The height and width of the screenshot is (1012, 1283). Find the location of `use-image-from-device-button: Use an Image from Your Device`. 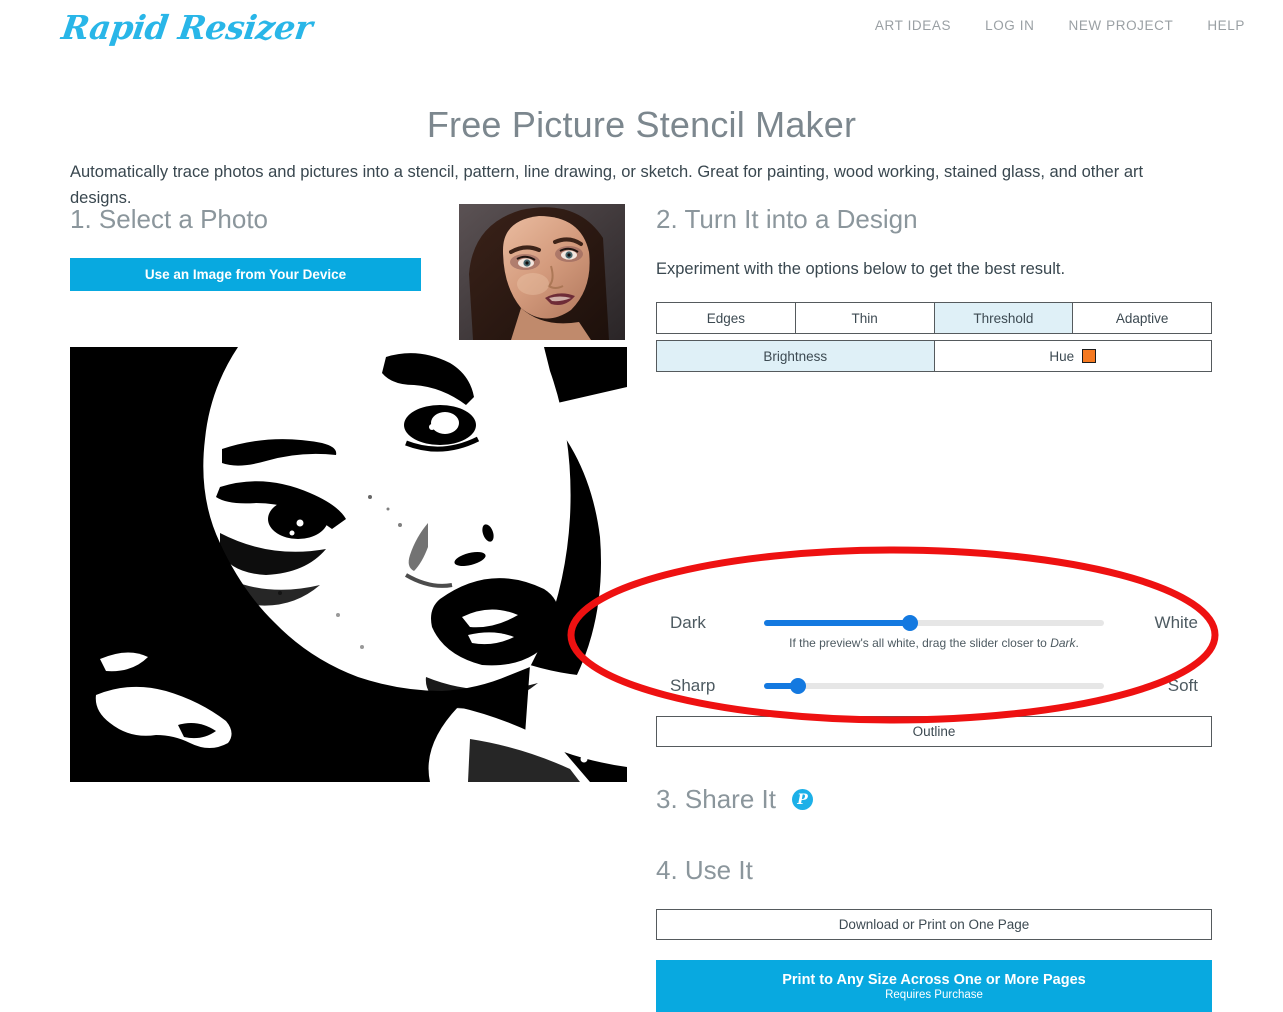

use-image-from-device-button: Use an Image from Your Device is located at coordinates (245, 274).